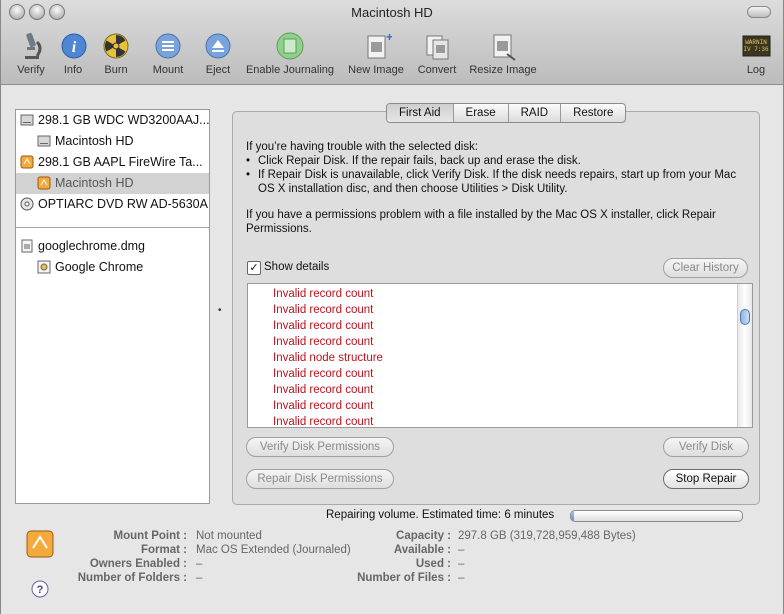  What do you see at coordinates (420, 113) in the screenshot?
I see `tab-first-aid: First Aid` at bounding box center [420, 113].